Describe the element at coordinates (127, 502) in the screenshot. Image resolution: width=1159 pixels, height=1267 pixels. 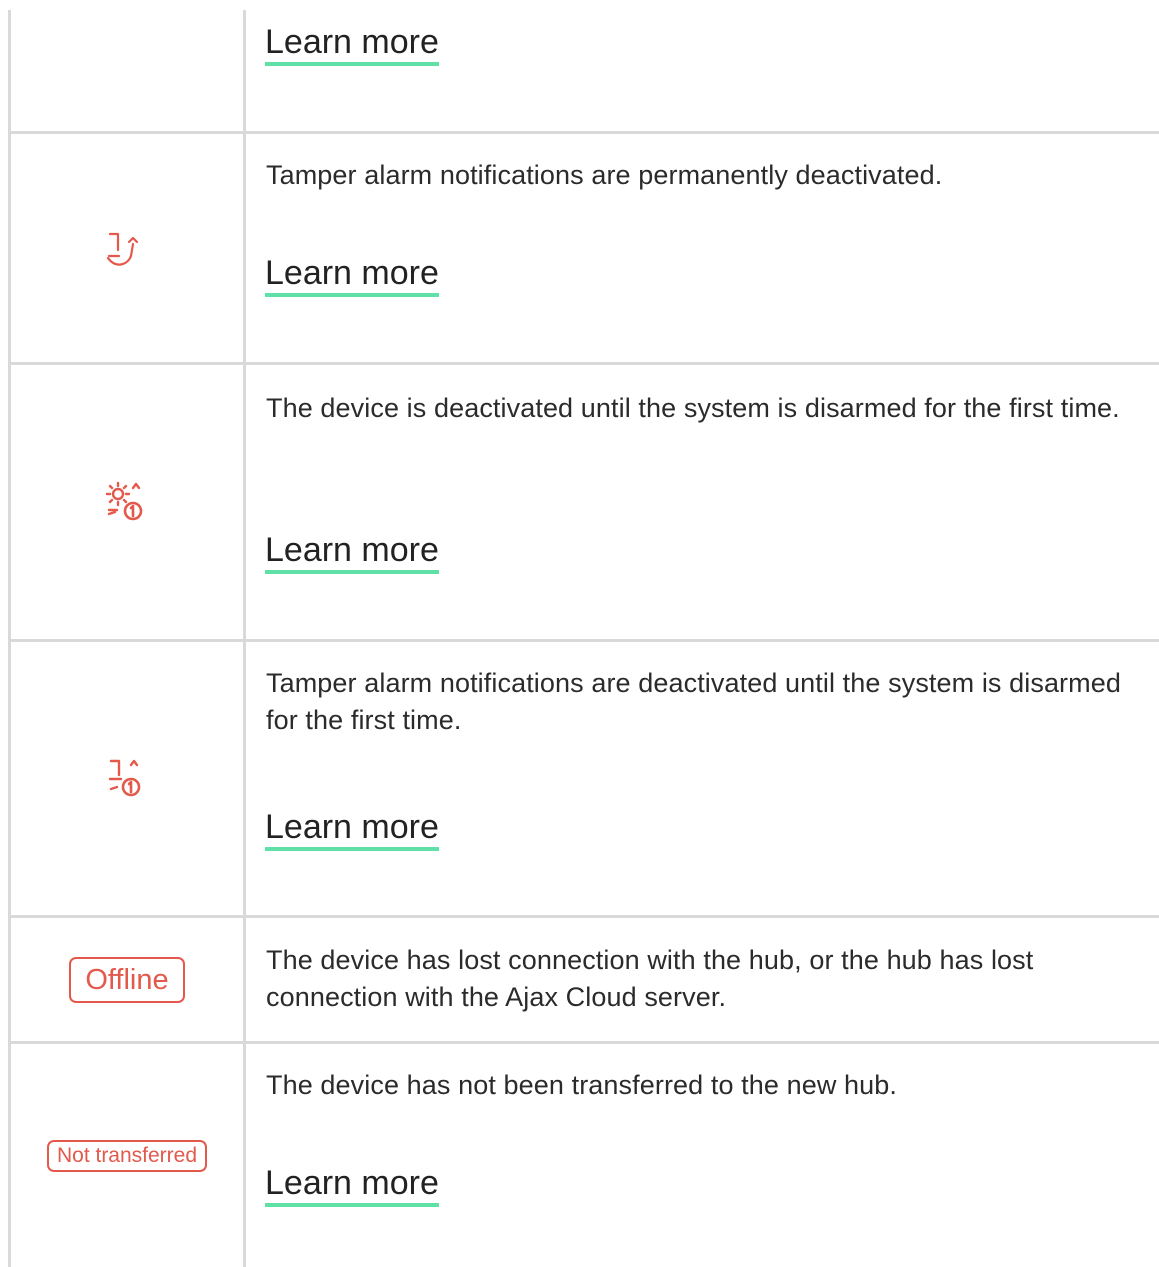
I see `device-deactivated-until-disarm-icon` at that location.